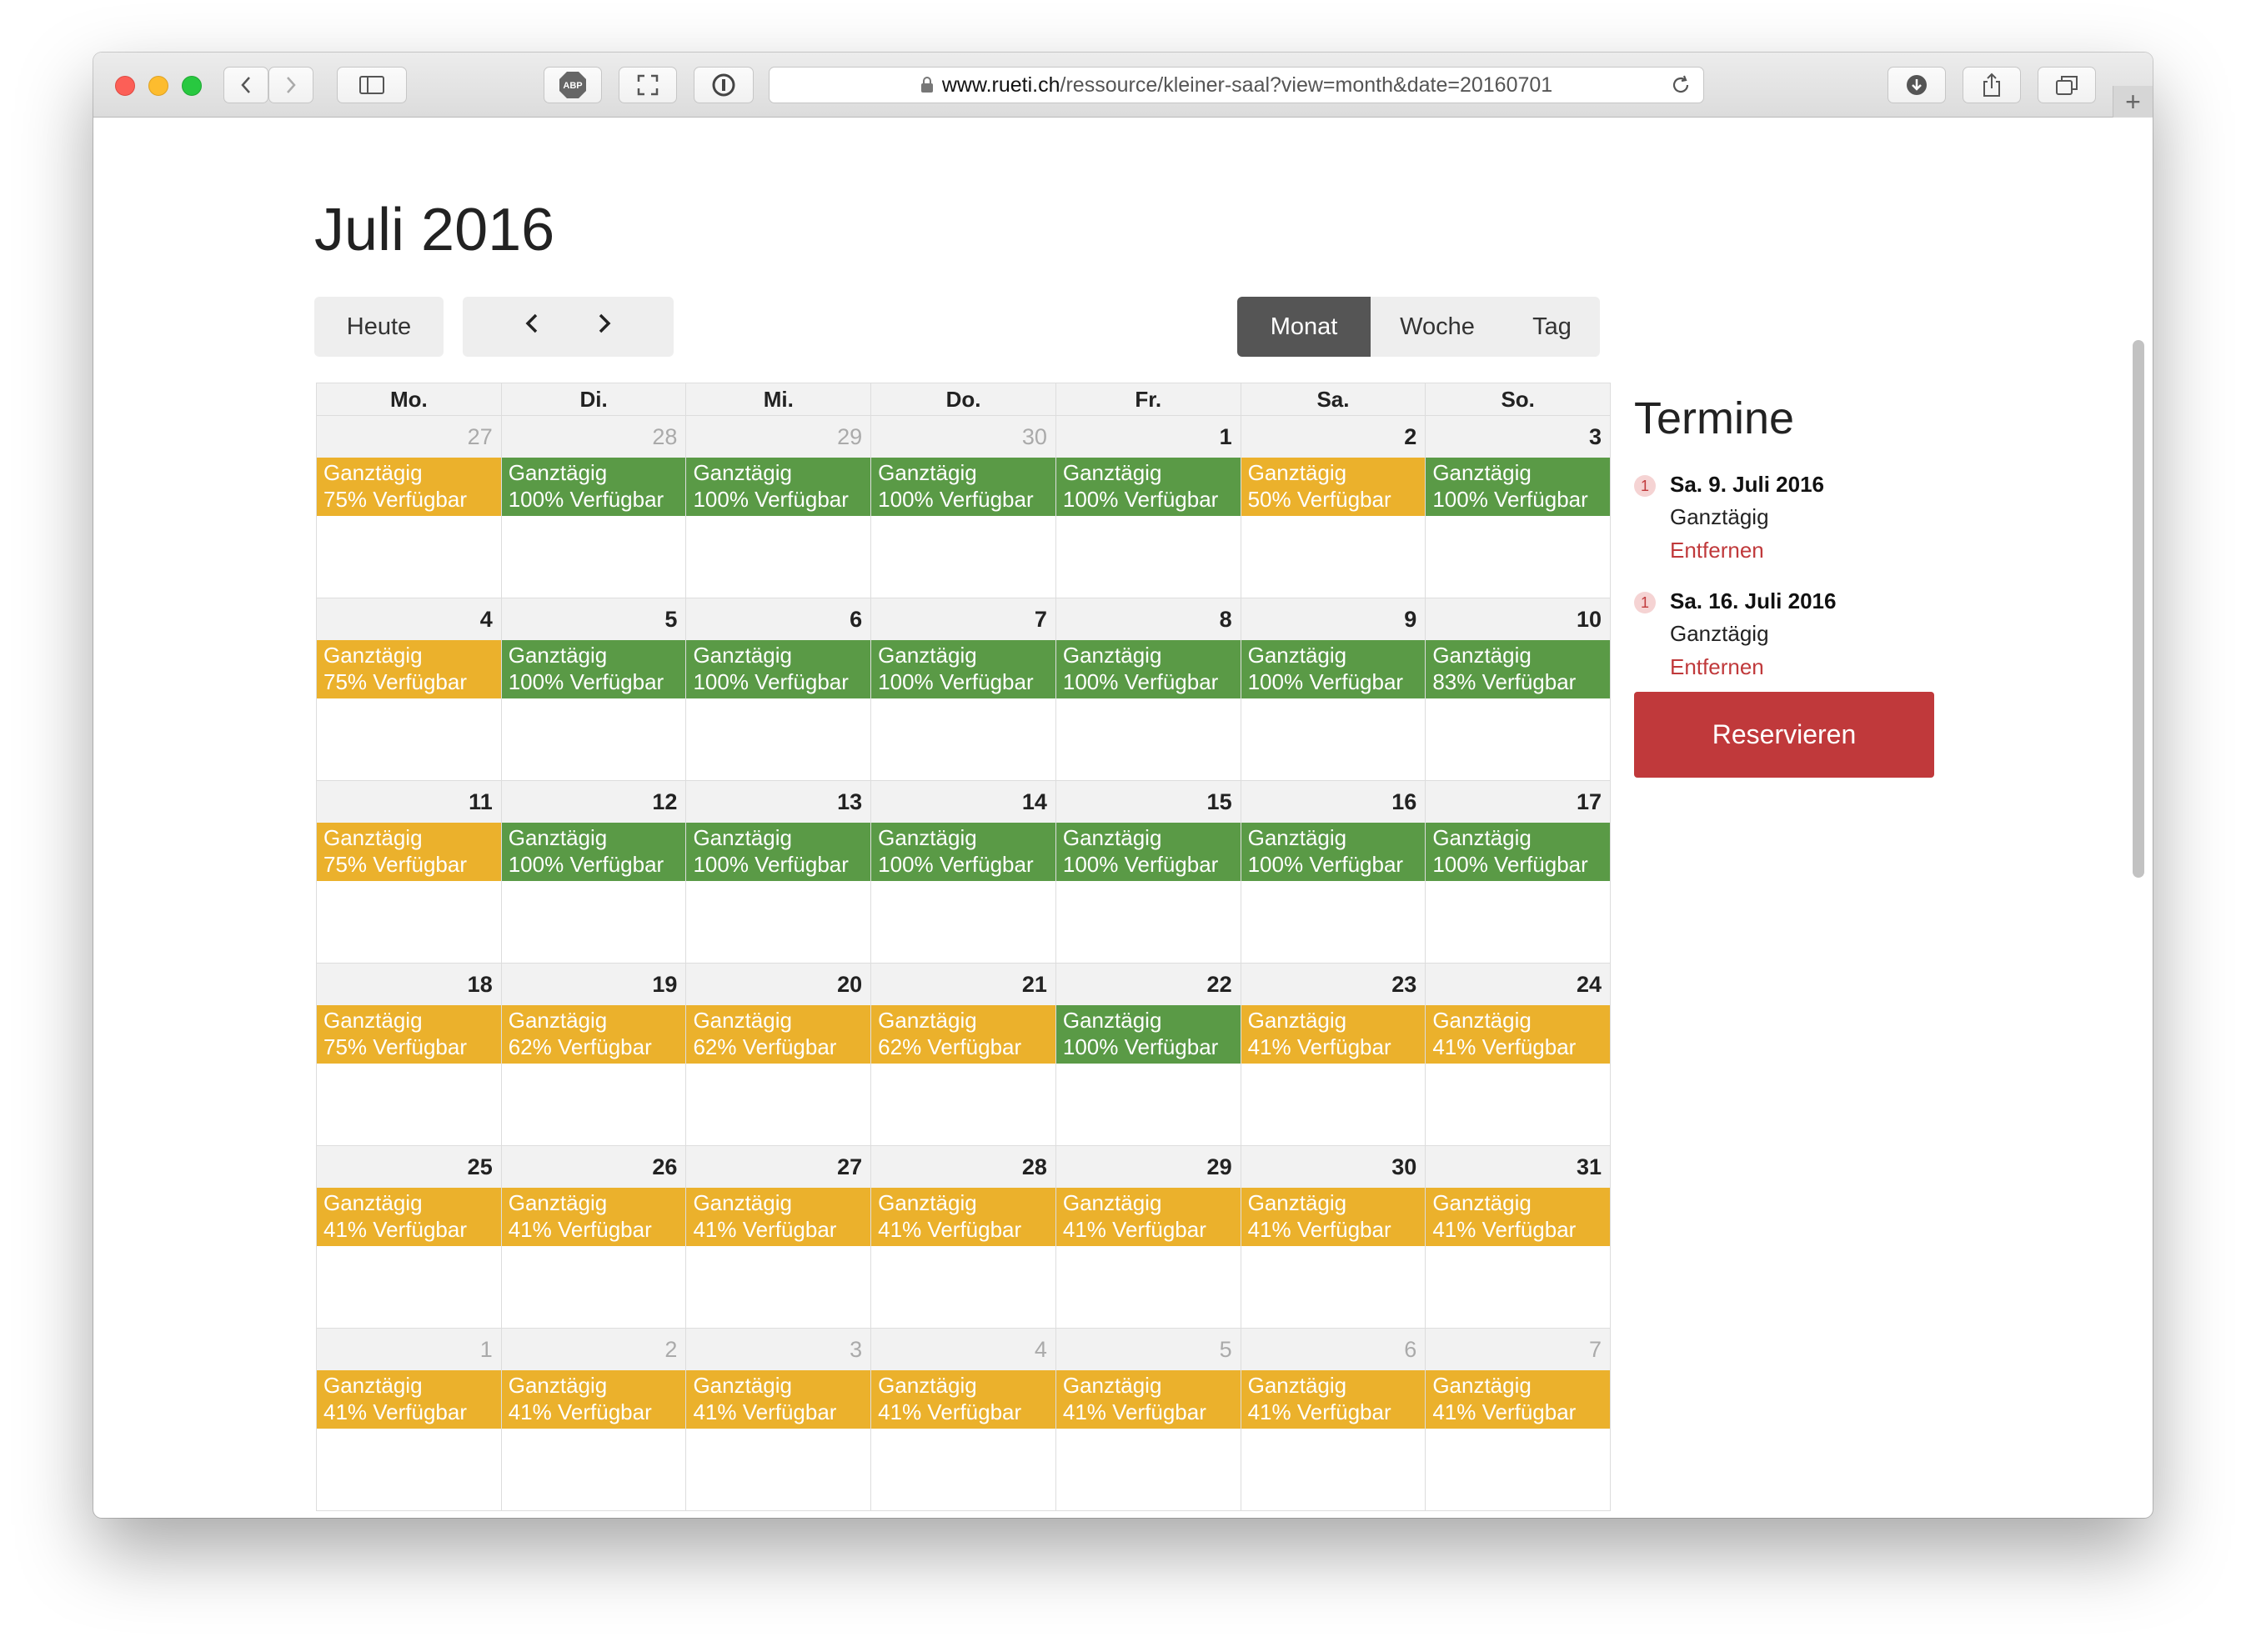 Image resolution: width=2246 pixels, height=1652 pixels. I want to click on calendar-day-cell: 17 Ganztägig 100% Verfügbar, so click(1518, 872).